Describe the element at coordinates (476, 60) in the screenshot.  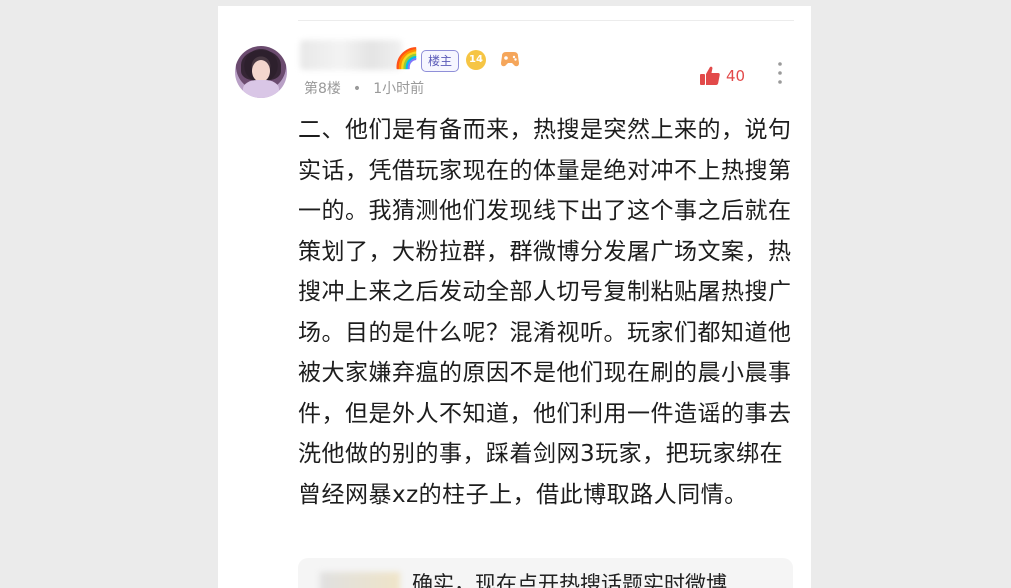
I see `level-badge: 14` at that location.